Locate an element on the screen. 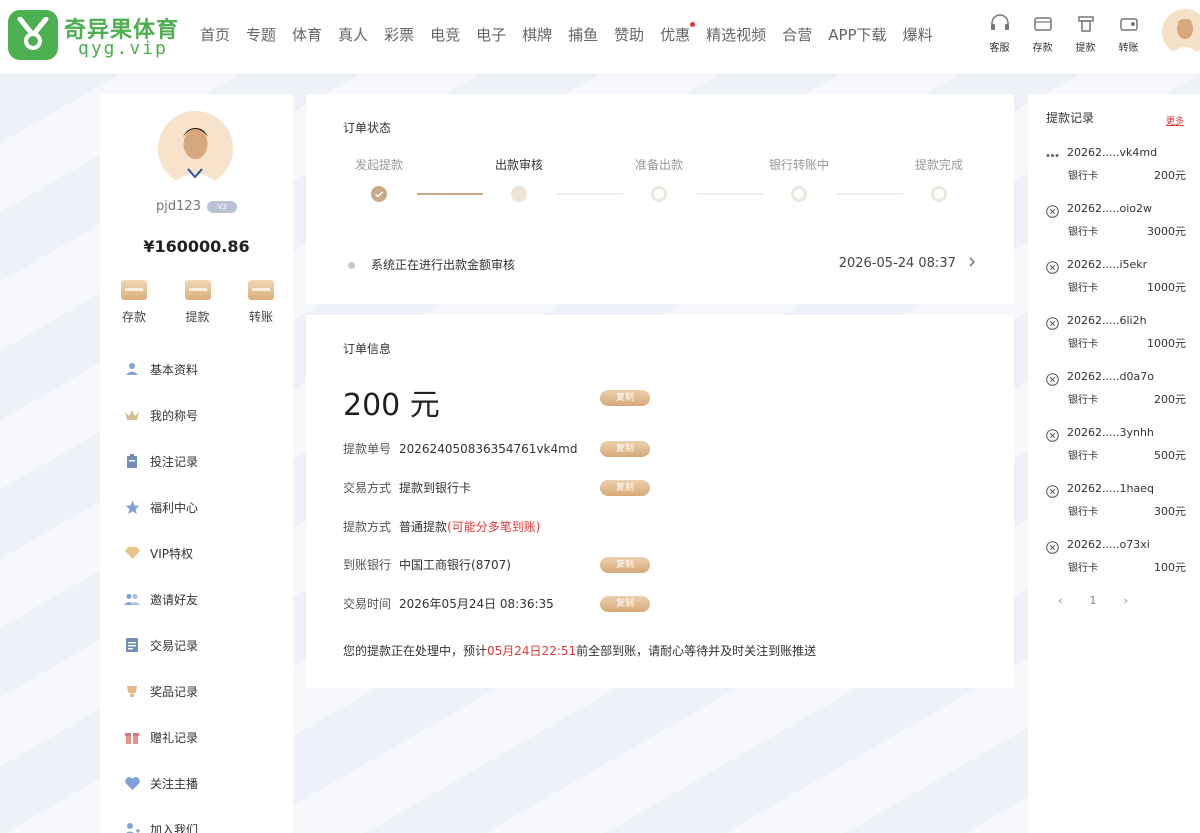 The height and width of the screenshot is (833, 1200). step-label-current: 出款审核 is located at coordinates (519, 165).